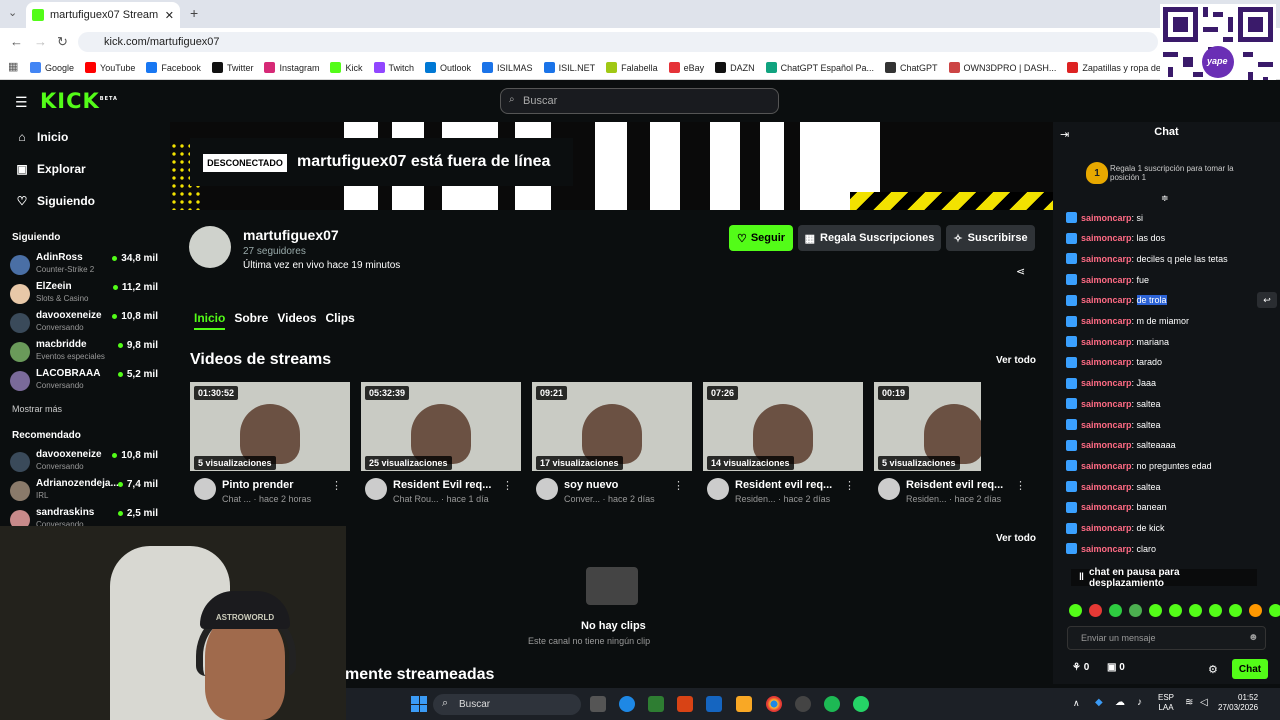  Describe the element at coordinates (86, 381) in the screenshot. I see `sidebar-channel: LACOBRAAA Conversando 5,2 mil` at that location.